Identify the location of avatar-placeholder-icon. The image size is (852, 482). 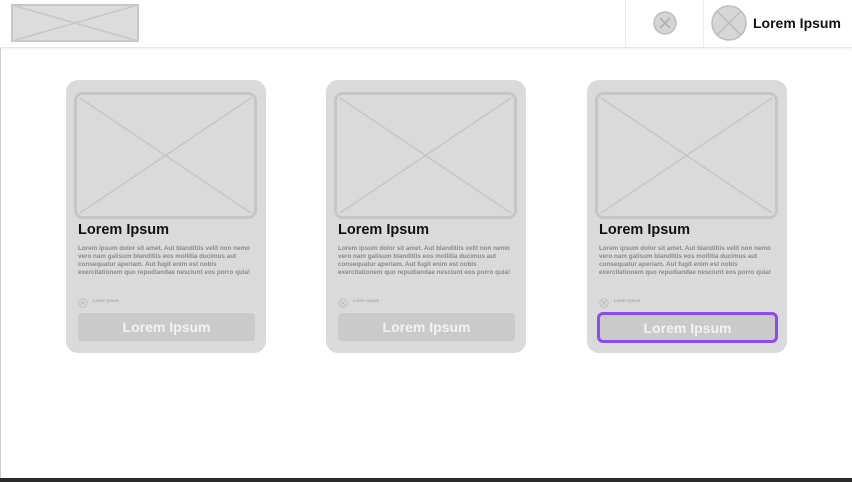
(729, 23).